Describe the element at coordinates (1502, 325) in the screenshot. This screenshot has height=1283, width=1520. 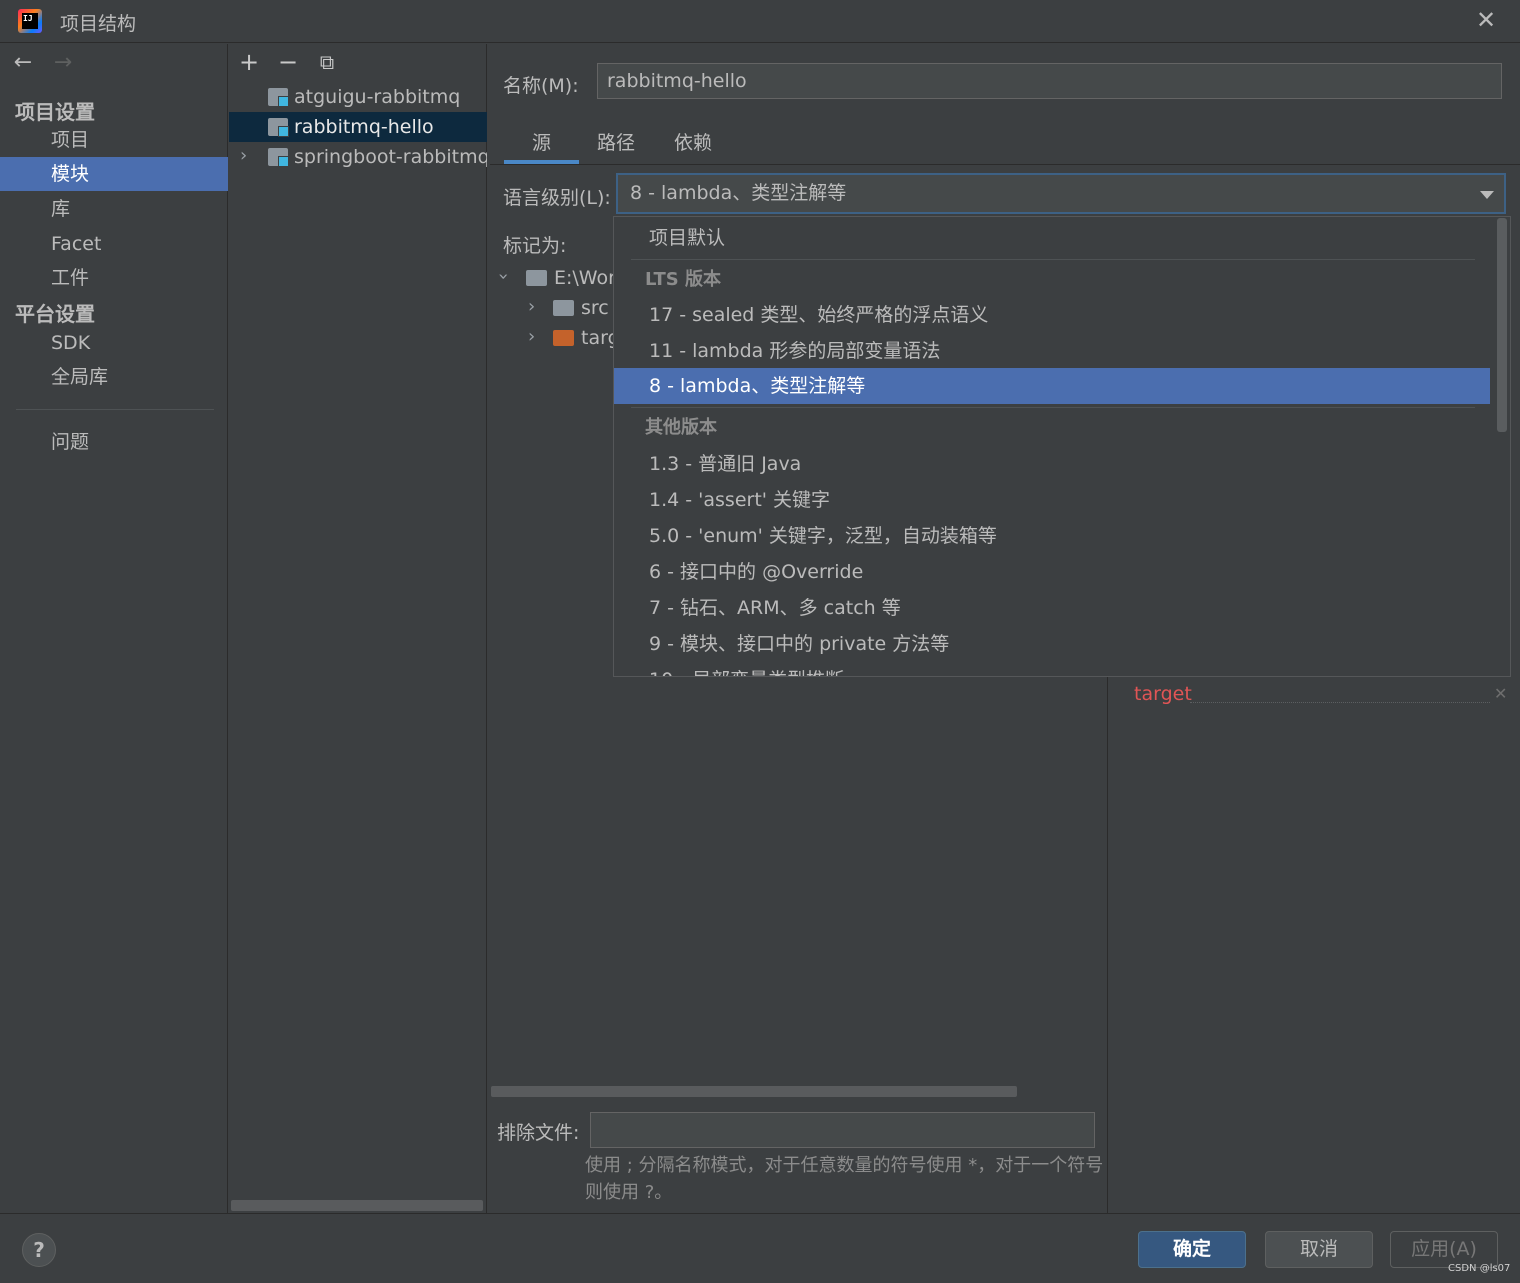
I see `dropdown-scrollbar` at that location.